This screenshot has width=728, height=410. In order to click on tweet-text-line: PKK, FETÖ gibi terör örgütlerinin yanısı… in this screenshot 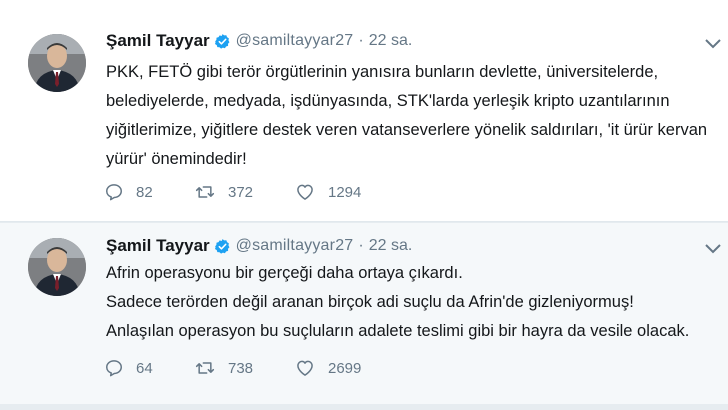, I will do `click(382, 72)`.